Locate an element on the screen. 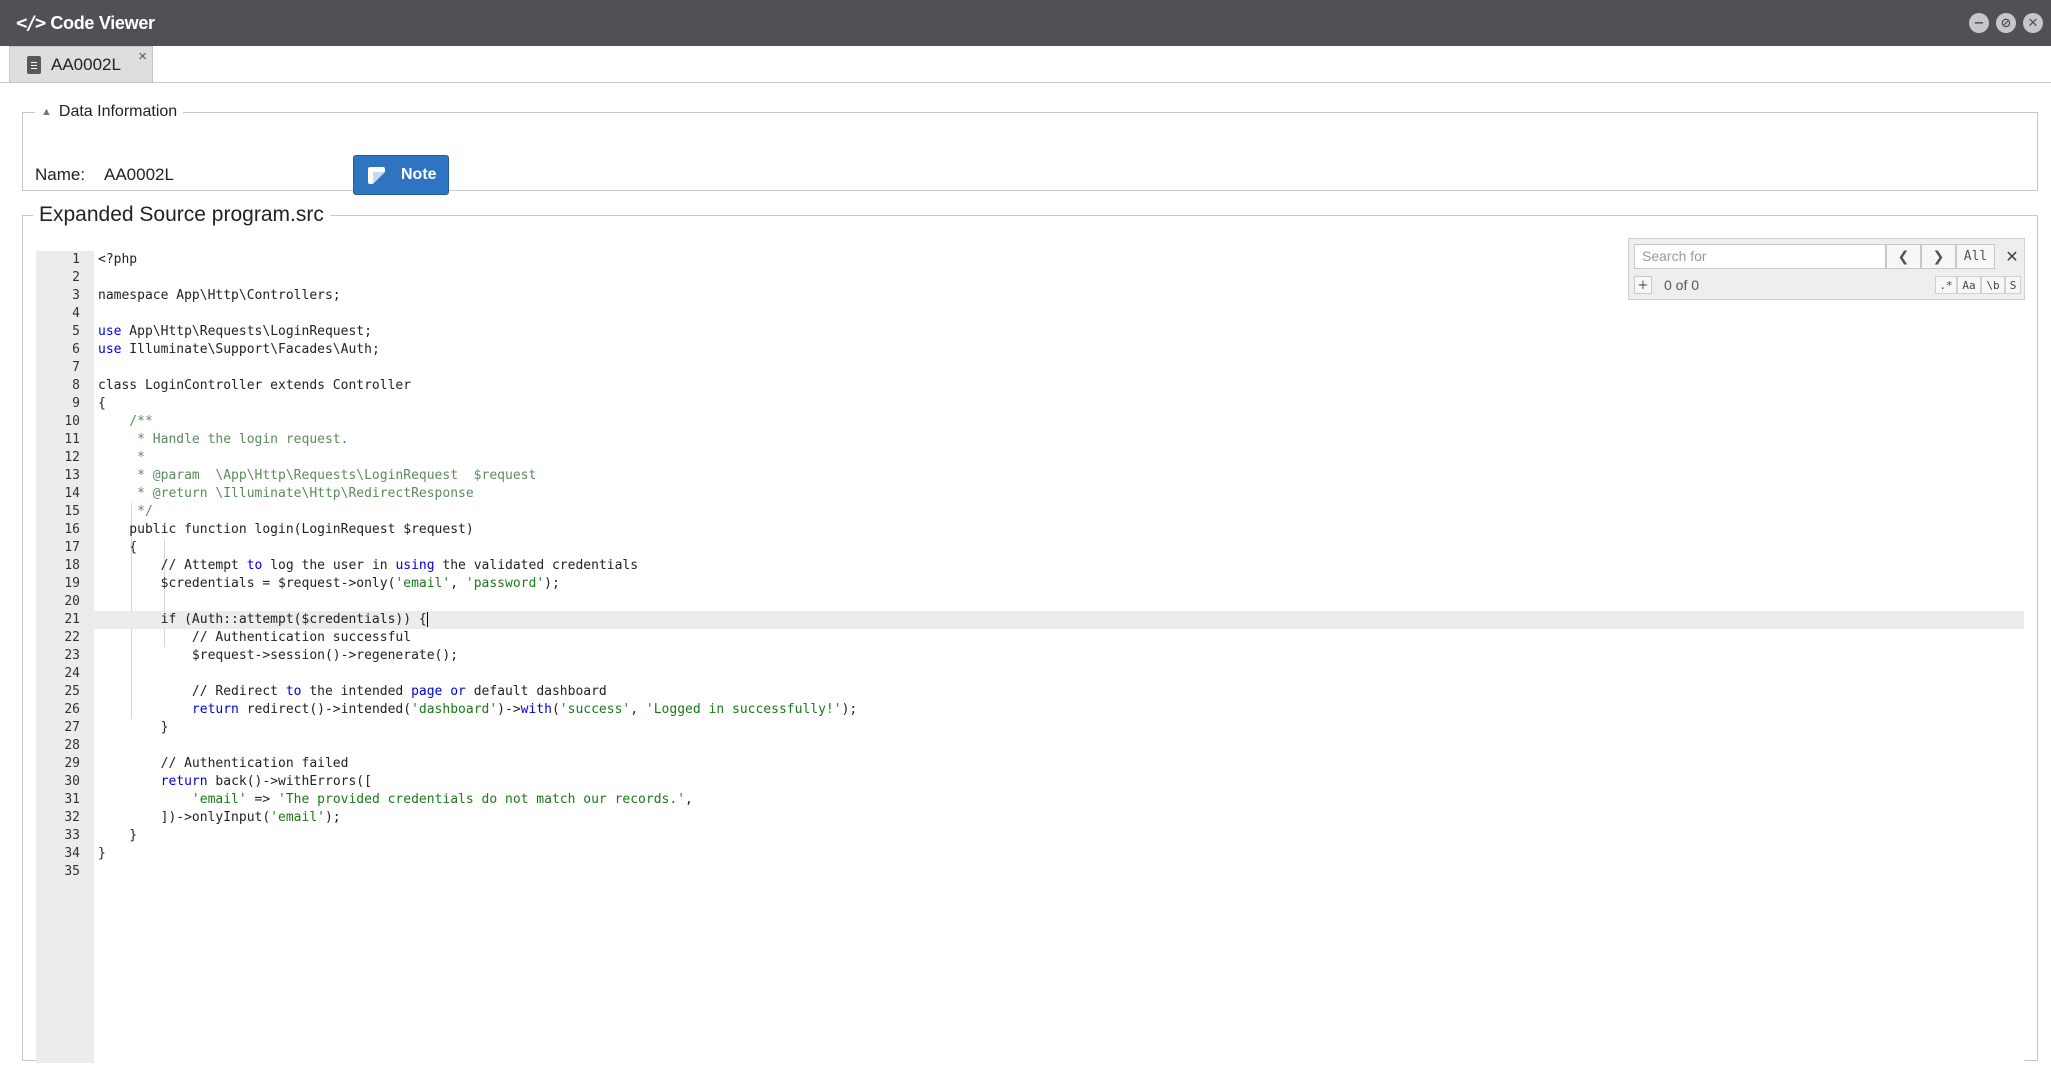 This screenshot has width=2051, height=1085. code-line: 10 /** is located at coordinates (1030, 422).